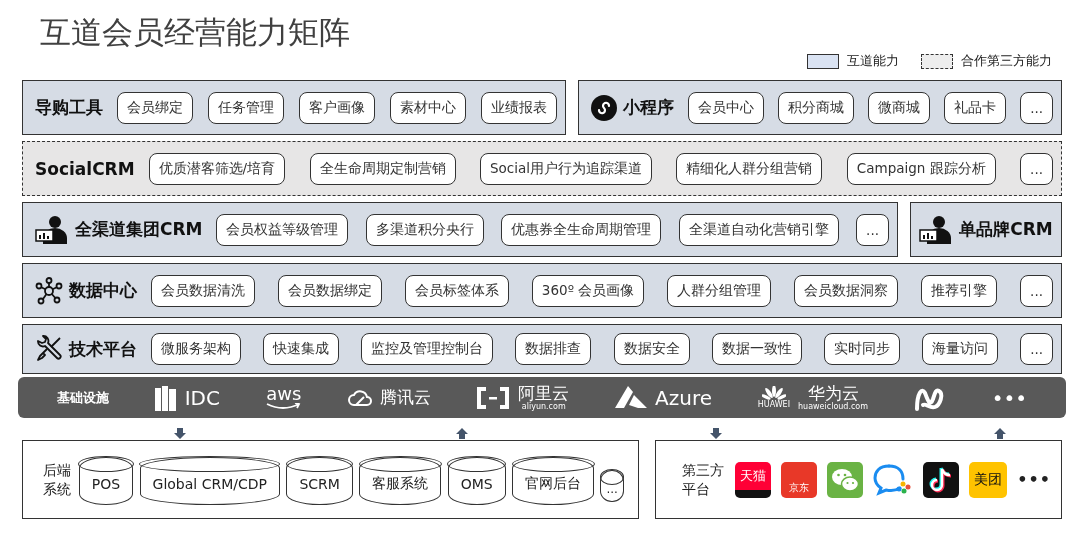 The height and width of the screenshot is (545, 1080). Describe the element at coordinates (400, 480) in the screenshot. I see `database-cylinder: 客服系统` at that location.